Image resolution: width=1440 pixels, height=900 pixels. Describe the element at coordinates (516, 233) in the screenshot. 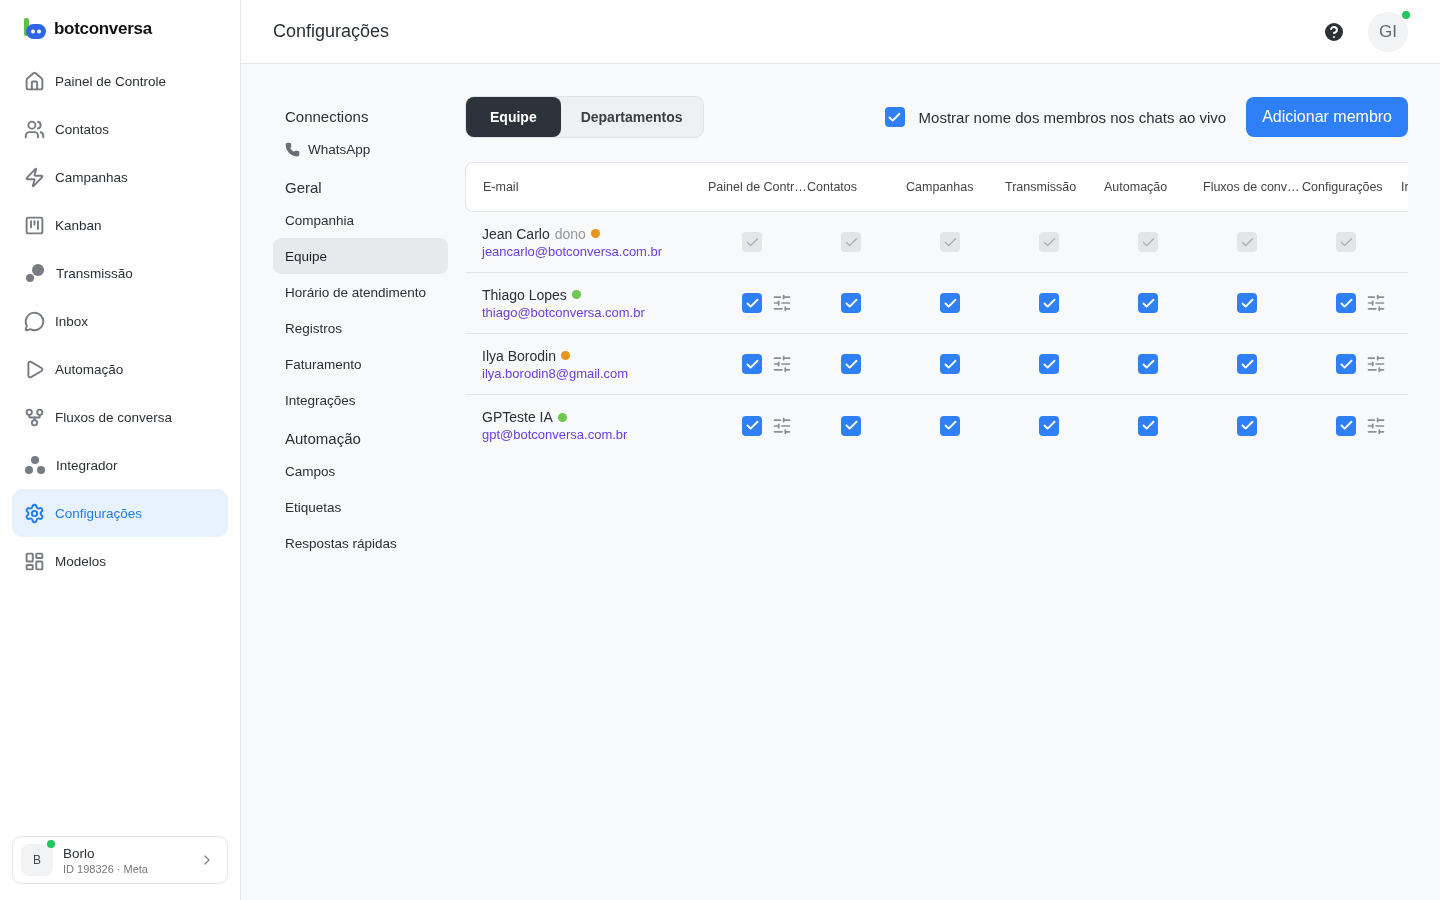

I see `member-name: Jean Carlo` at that location.